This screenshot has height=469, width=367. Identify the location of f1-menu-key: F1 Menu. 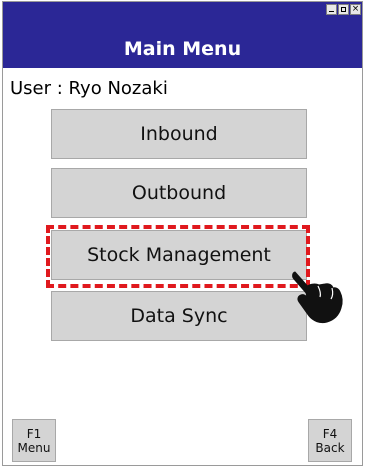
(34, 440).